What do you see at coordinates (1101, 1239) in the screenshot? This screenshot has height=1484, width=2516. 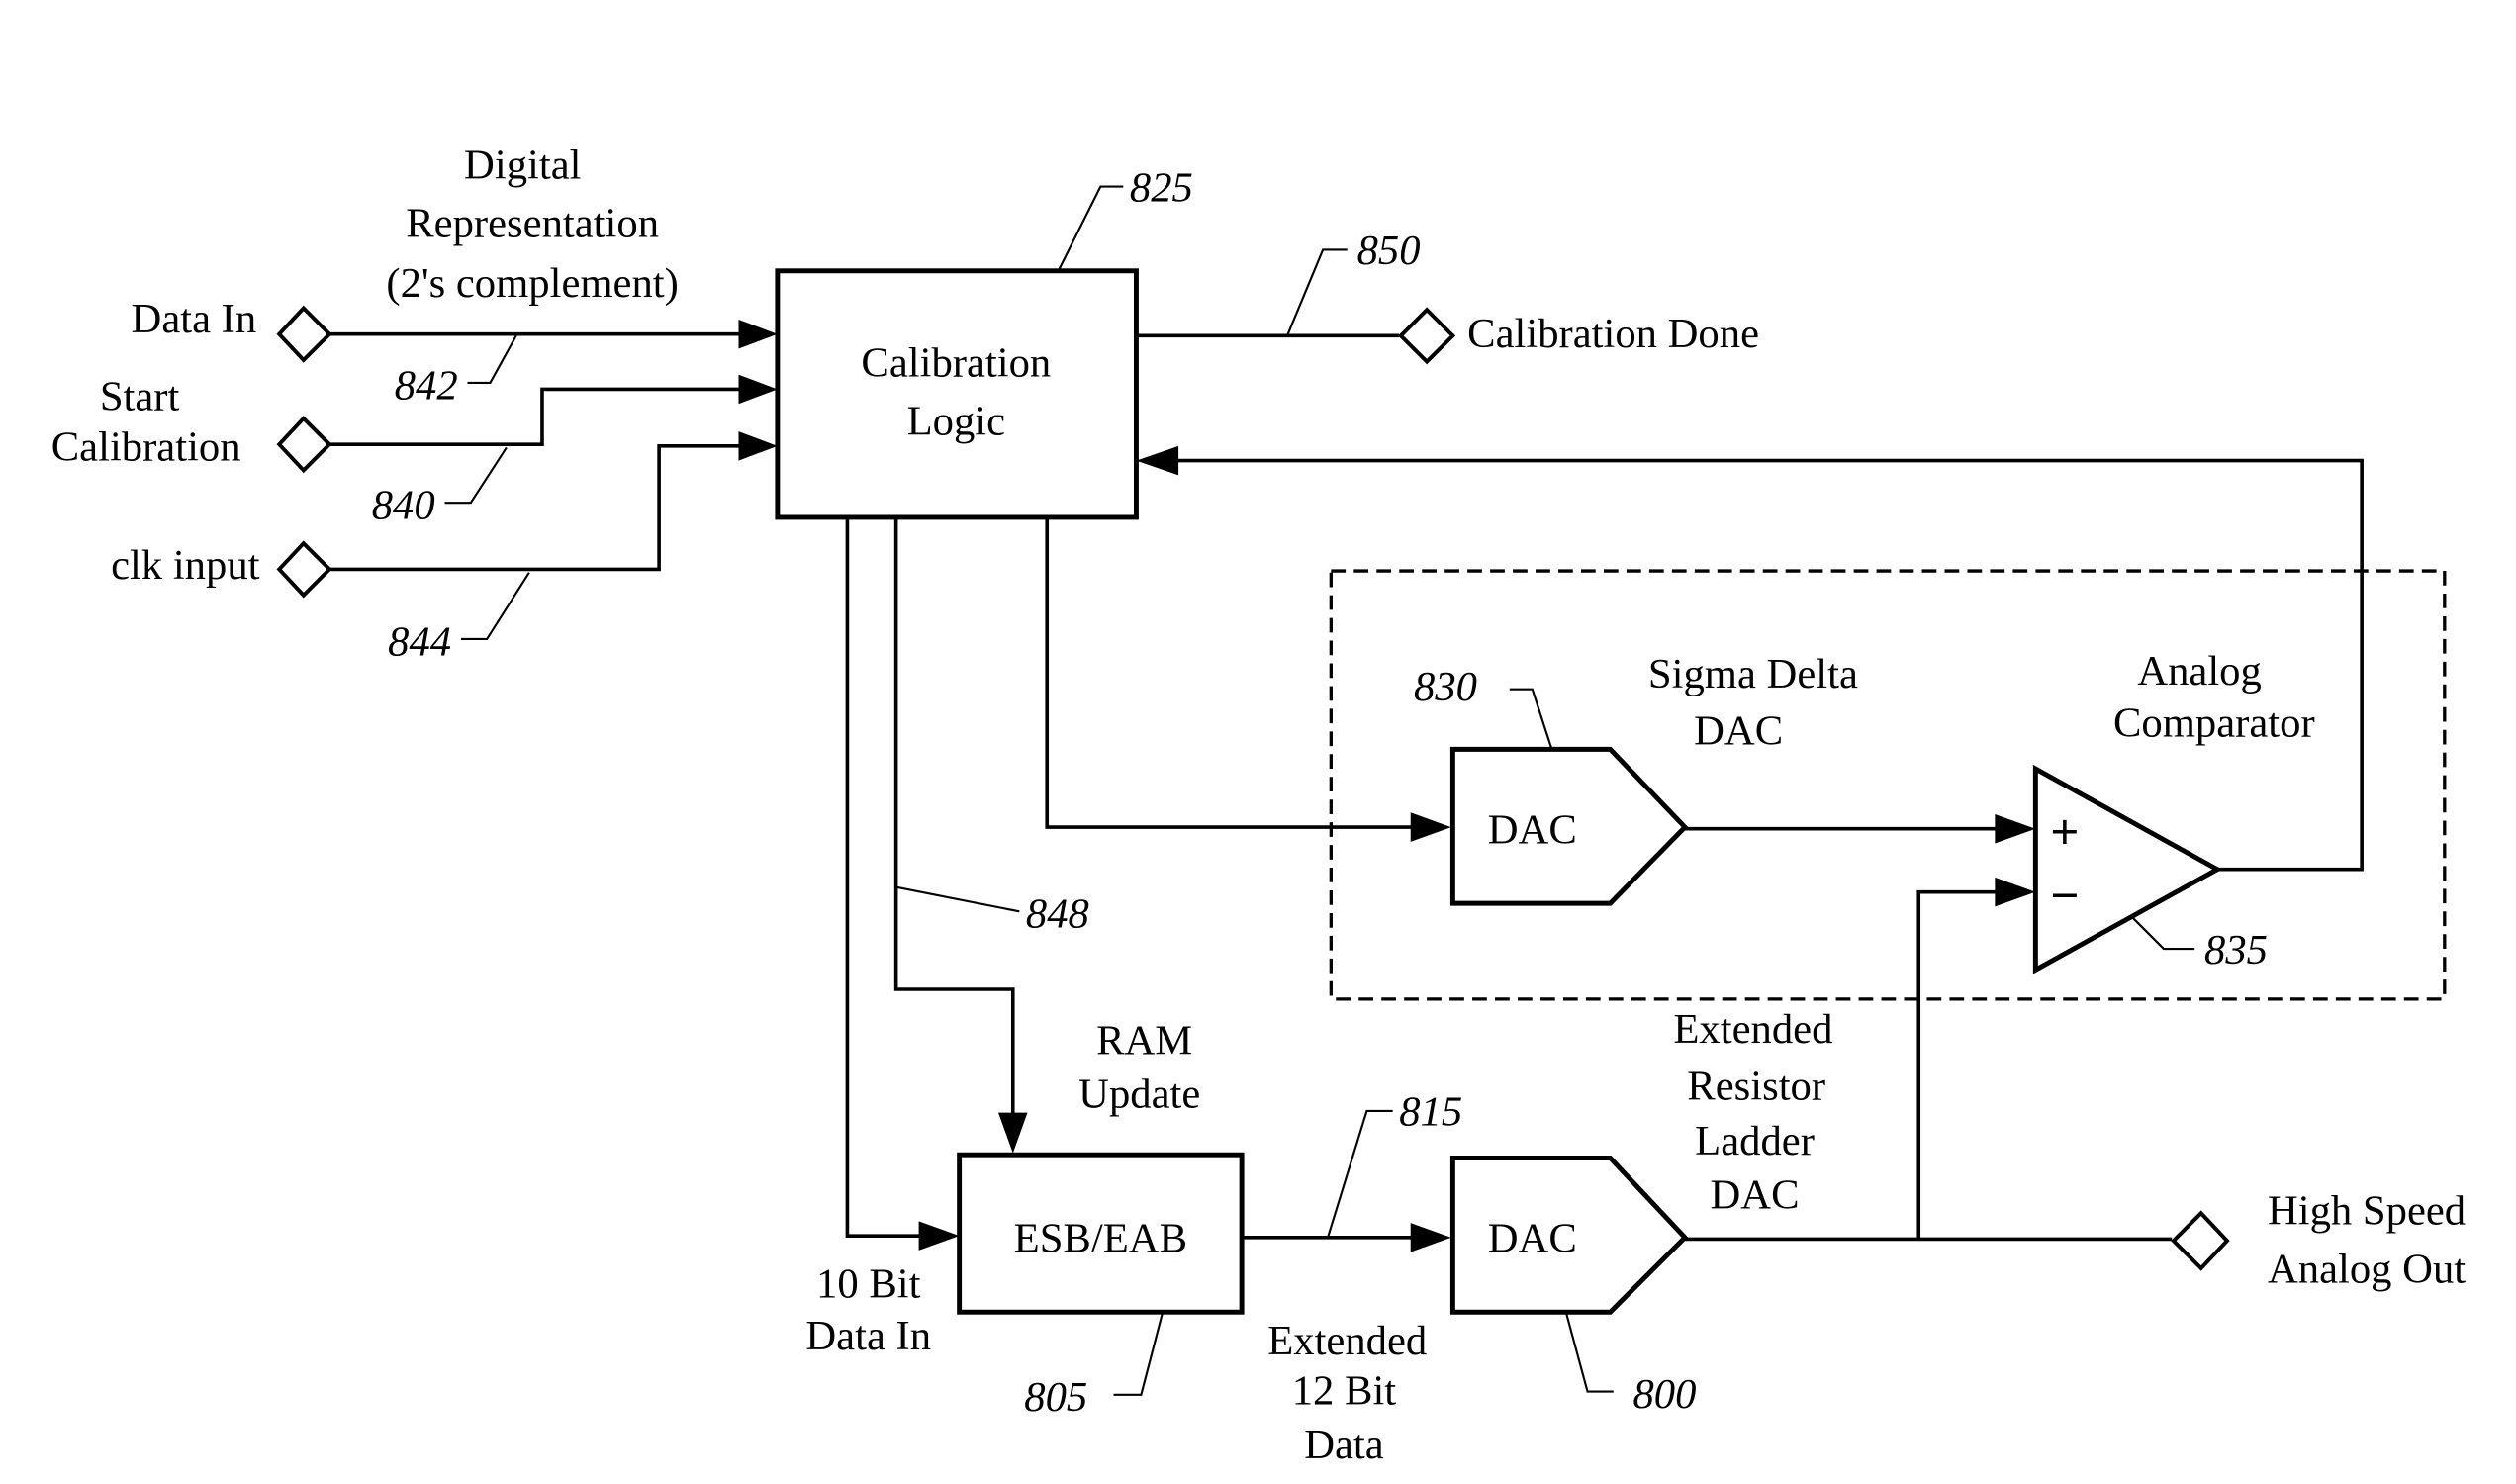 I see `esb-eab-label: ESB/EAB` at bounding box center [1101, 1239].